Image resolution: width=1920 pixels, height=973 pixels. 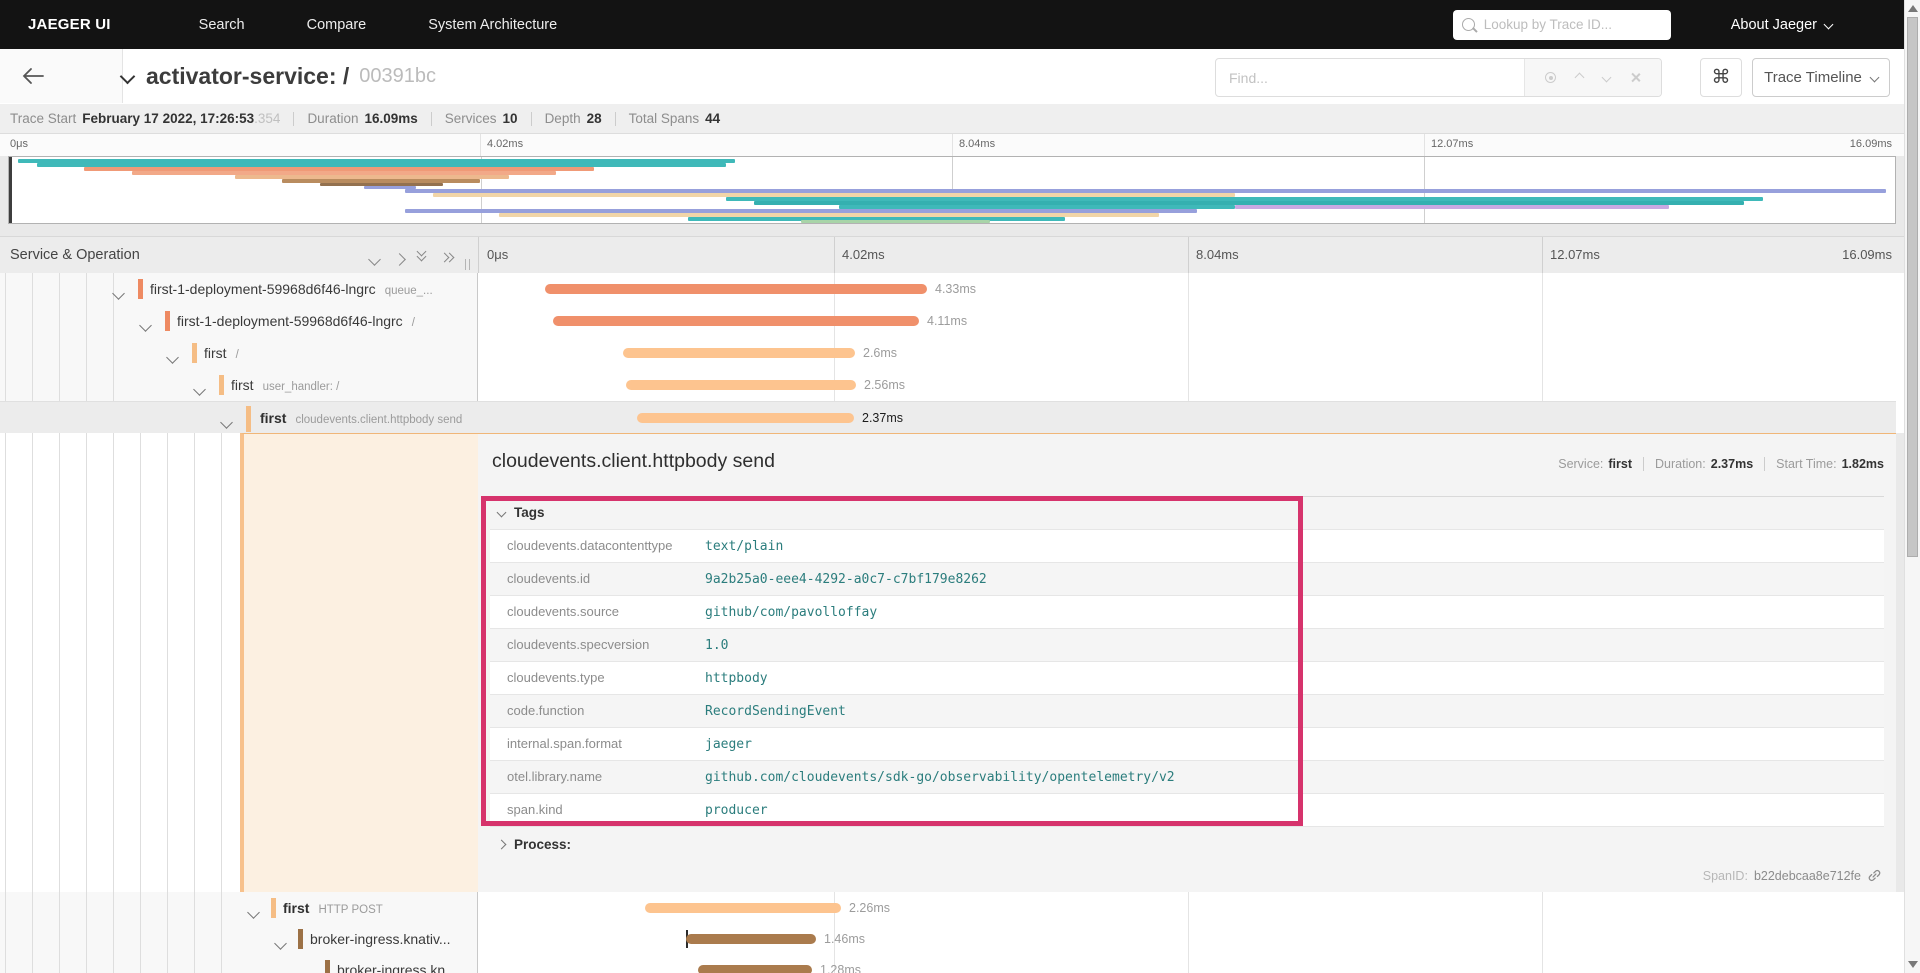 What do you see at coordinates (1571, 24) in the screenshot?
I see `trace-lookup-input` at bounding box center [1571, 24].